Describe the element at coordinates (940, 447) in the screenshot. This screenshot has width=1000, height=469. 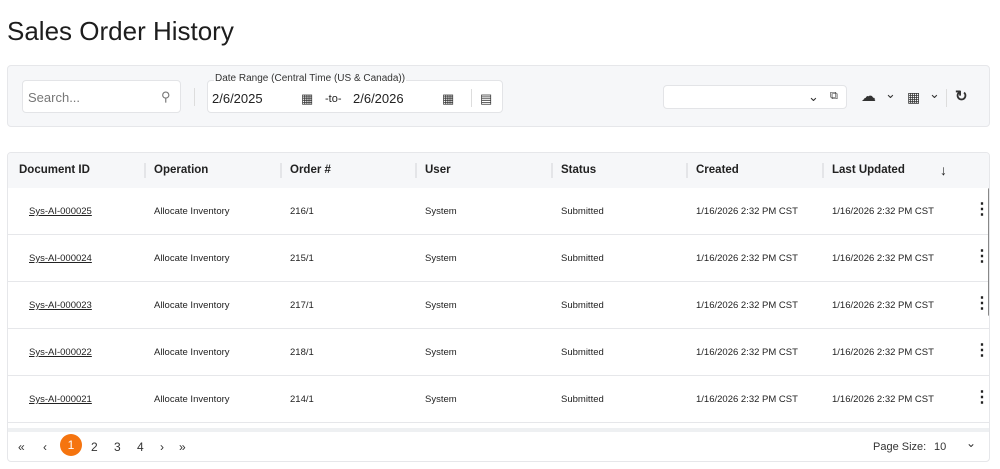
I see `page-size-select: 10` at that location.